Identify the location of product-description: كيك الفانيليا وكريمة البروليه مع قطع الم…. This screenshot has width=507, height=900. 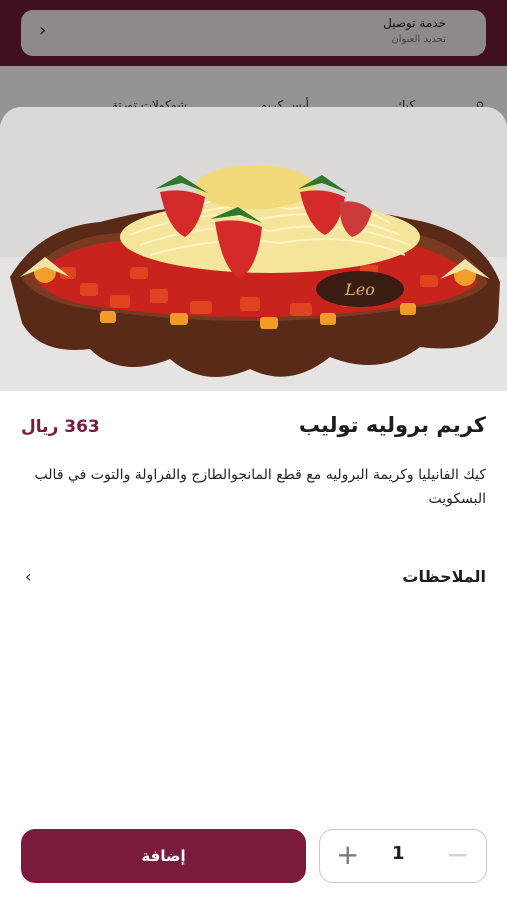
(260, 487).